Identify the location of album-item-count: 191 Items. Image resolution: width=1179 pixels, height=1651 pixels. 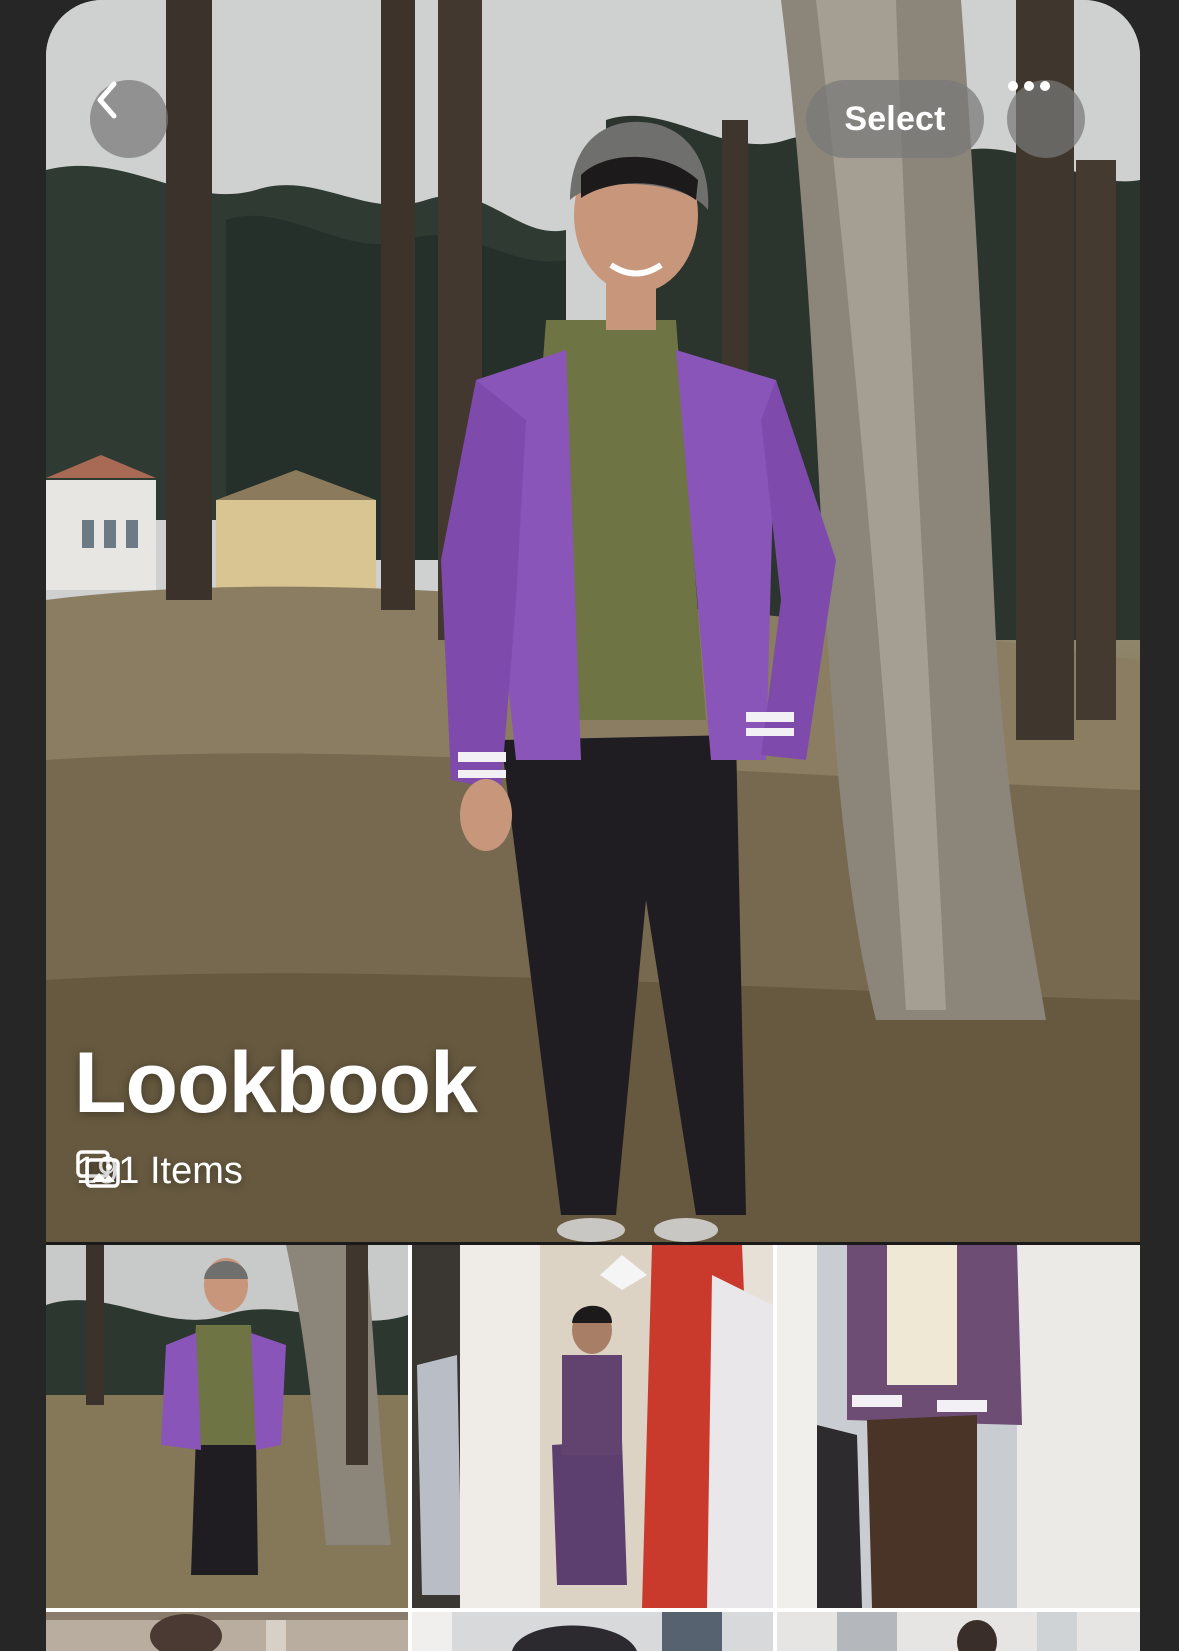
(159, 1171).